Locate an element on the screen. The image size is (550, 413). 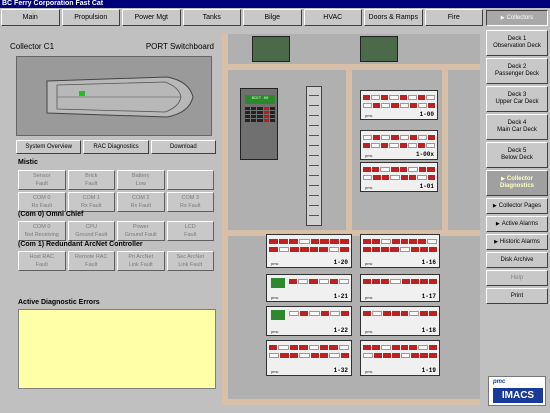
active-errors-box is located at coordinates (117, 349).